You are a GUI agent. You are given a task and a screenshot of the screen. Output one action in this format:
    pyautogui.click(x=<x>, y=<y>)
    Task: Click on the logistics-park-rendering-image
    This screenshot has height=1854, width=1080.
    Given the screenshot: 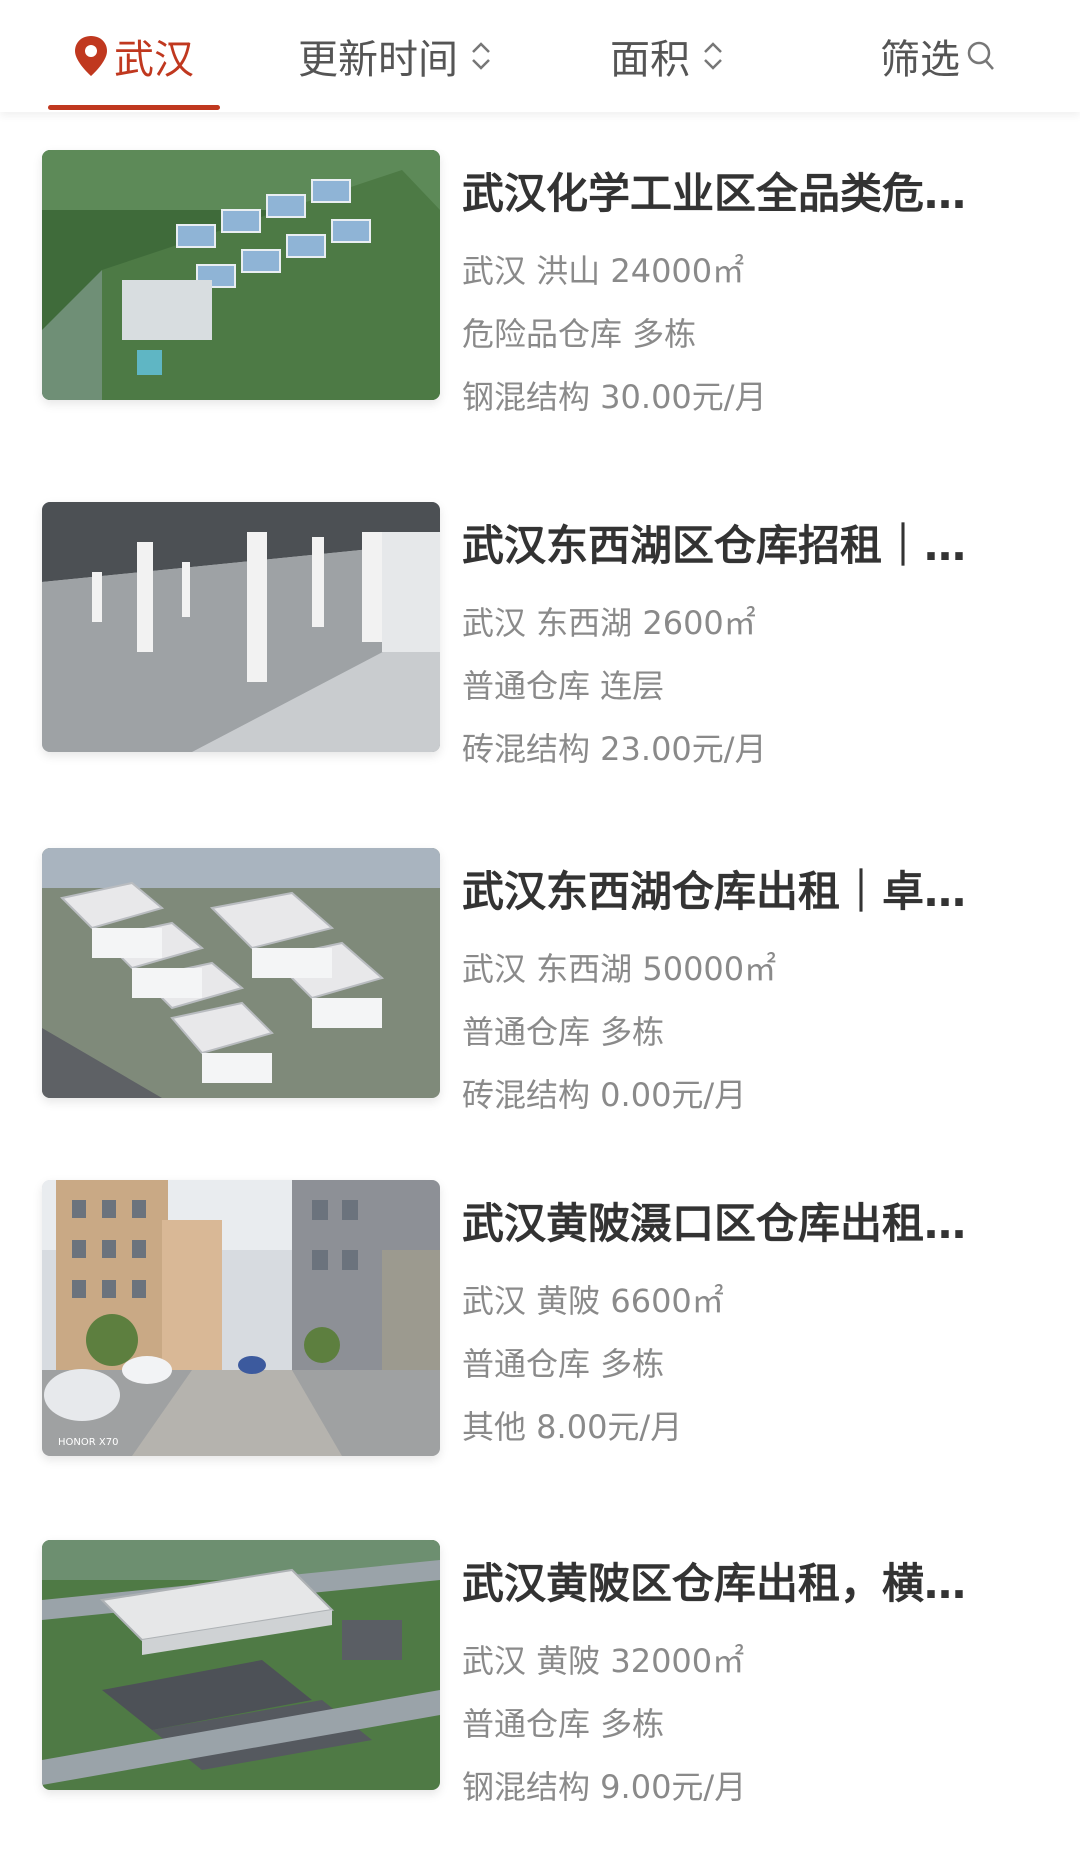 What is the action you would take?
    pyautogui.click(x=241, y=973)
    